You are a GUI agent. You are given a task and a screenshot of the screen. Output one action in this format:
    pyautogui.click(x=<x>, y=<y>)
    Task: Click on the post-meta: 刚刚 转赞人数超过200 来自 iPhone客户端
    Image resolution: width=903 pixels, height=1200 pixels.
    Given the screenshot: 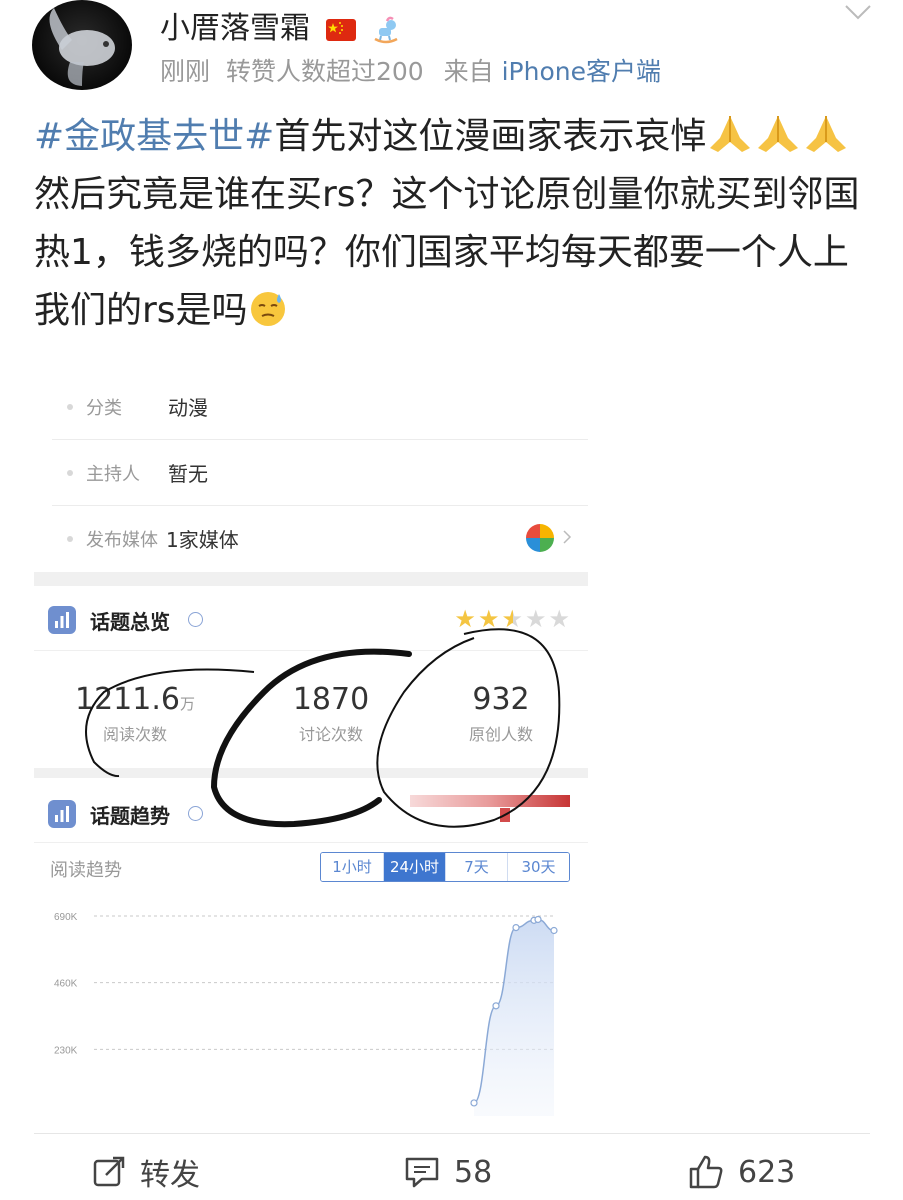 What is the action you would take?
    pyautogui.click(x=410, y=70)
    